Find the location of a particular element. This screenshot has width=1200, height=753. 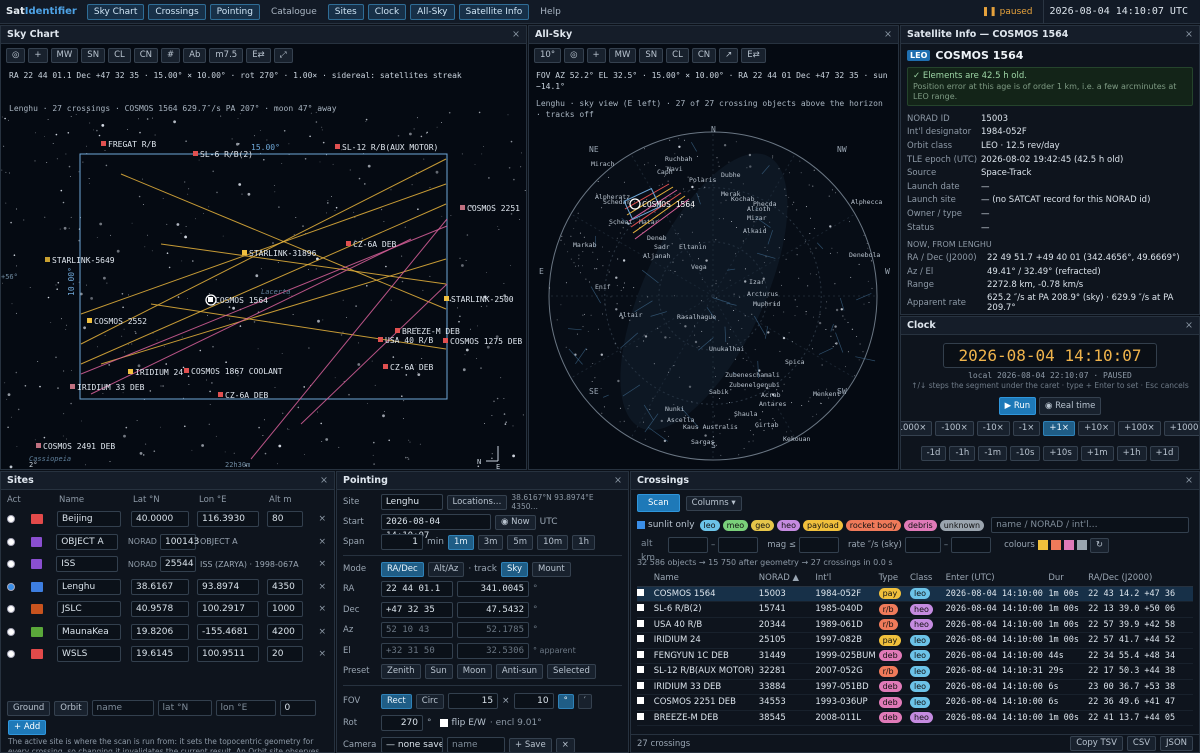

nav-pointing: Pointing is located at coordinates (234, 11).